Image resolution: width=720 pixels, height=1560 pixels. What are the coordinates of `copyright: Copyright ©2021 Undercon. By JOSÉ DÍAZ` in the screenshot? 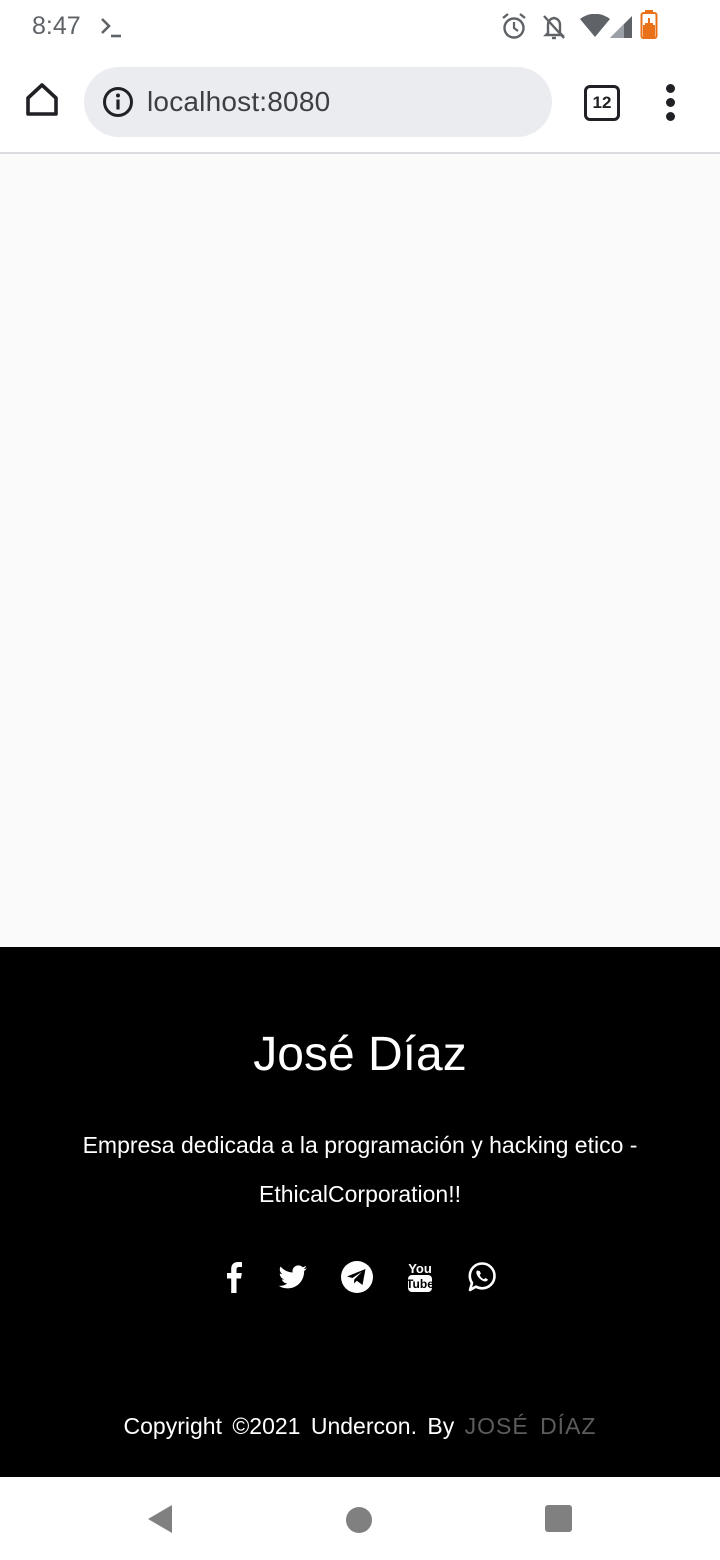 It's located at (360, 1426).